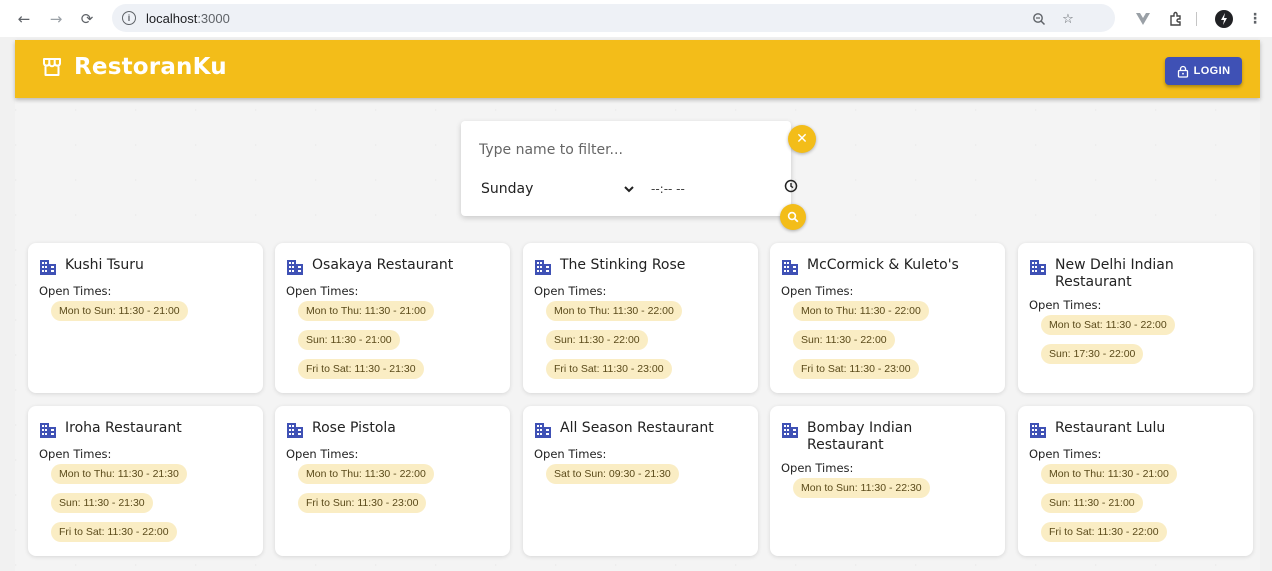  What do you see at coordinates (362, 503) in the screenshot?
I see `open-time-chip: Fri to Sun: 11:30 - 23:00` at bounding box center [362, 503].